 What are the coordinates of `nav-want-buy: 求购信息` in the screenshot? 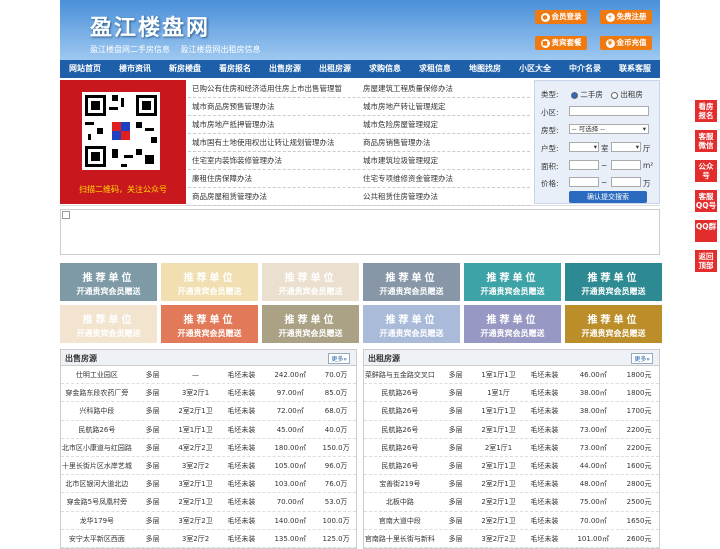 It's located at (385, 69).